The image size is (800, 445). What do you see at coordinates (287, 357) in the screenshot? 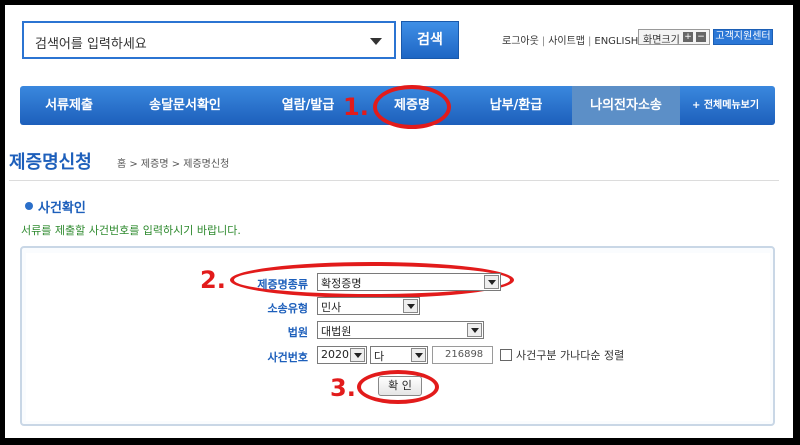
I see `case-number-label: 사건번호` at bounding box center [287, 357].